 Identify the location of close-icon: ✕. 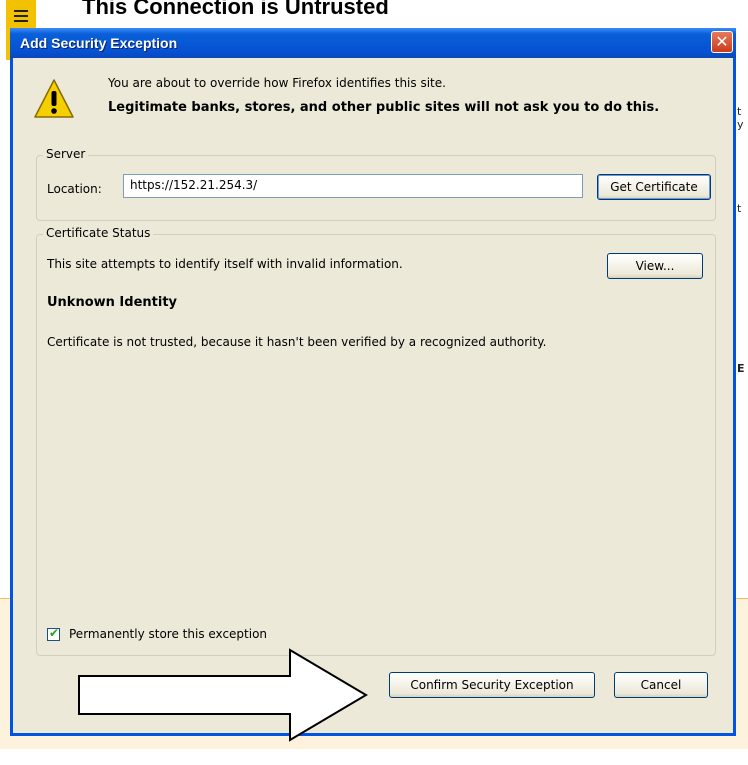
(722, 42).